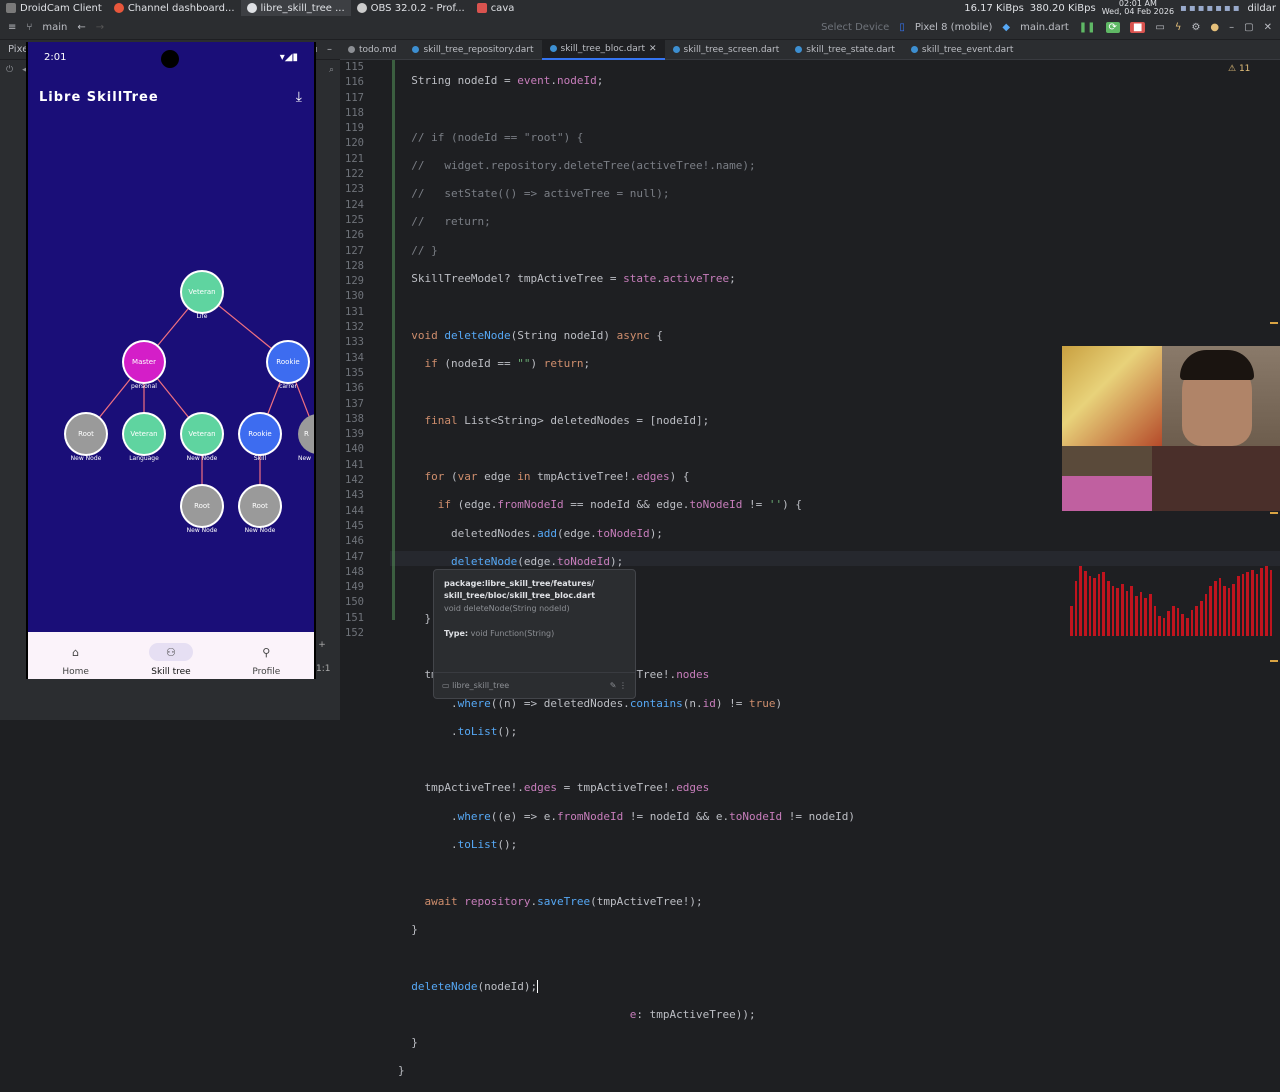  What do you see at coordinates (306, 438) in the screenshot?
I see `skill-node: R New` at bounding box center [306, 438].